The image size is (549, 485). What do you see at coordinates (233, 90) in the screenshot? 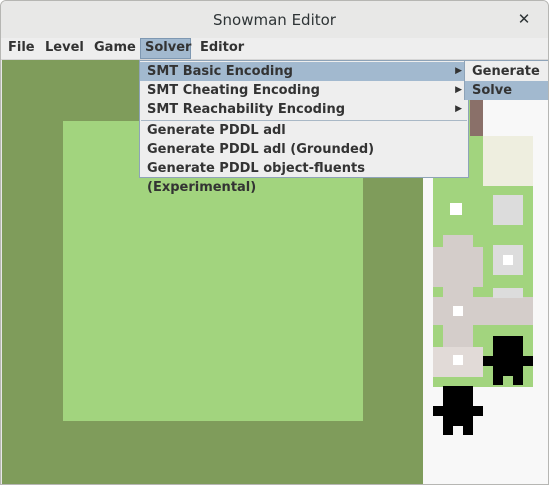
I see `menu-item-label: SMT Cheating Encoding` at bounding box center [233, 90].